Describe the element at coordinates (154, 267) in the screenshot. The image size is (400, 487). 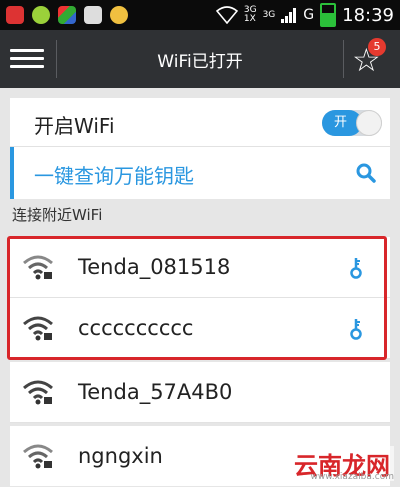
I see `wifi-network-name: Tenda_081518` at that location.